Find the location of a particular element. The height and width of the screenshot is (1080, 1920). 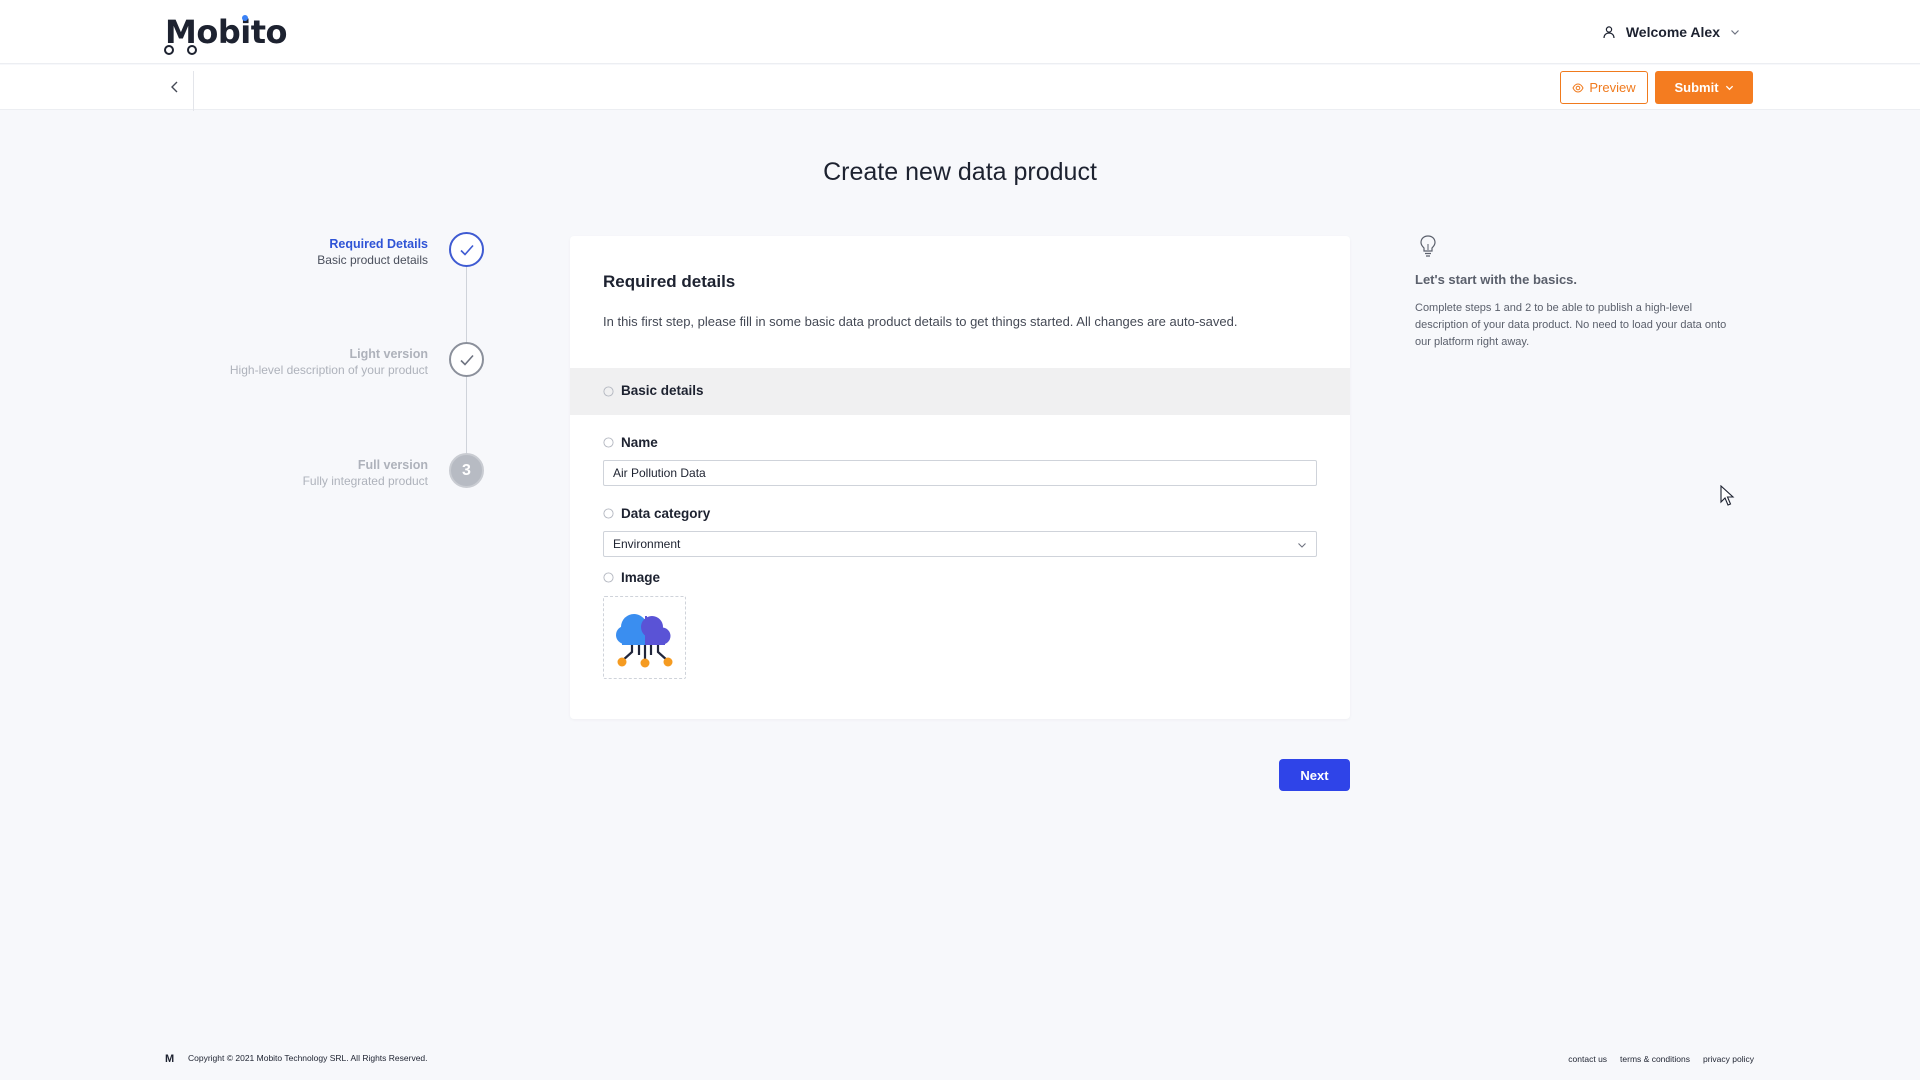

top-header: Mobito Welcome Alex is located at coordinates (960, 32).